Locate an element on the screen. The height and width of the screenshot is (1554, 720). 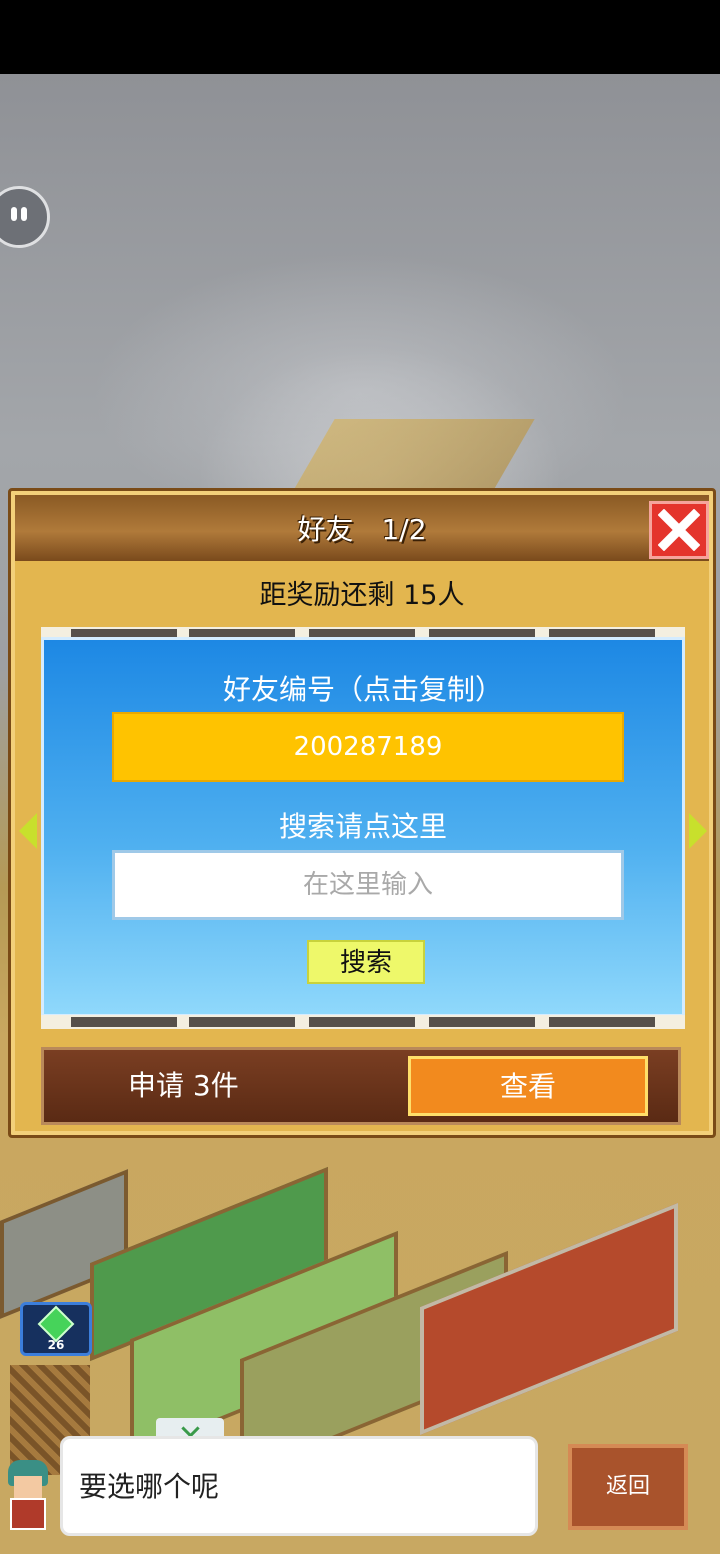
reward-progress-text: 距奖励还剩 15人 is located at coordinates (362, 595).